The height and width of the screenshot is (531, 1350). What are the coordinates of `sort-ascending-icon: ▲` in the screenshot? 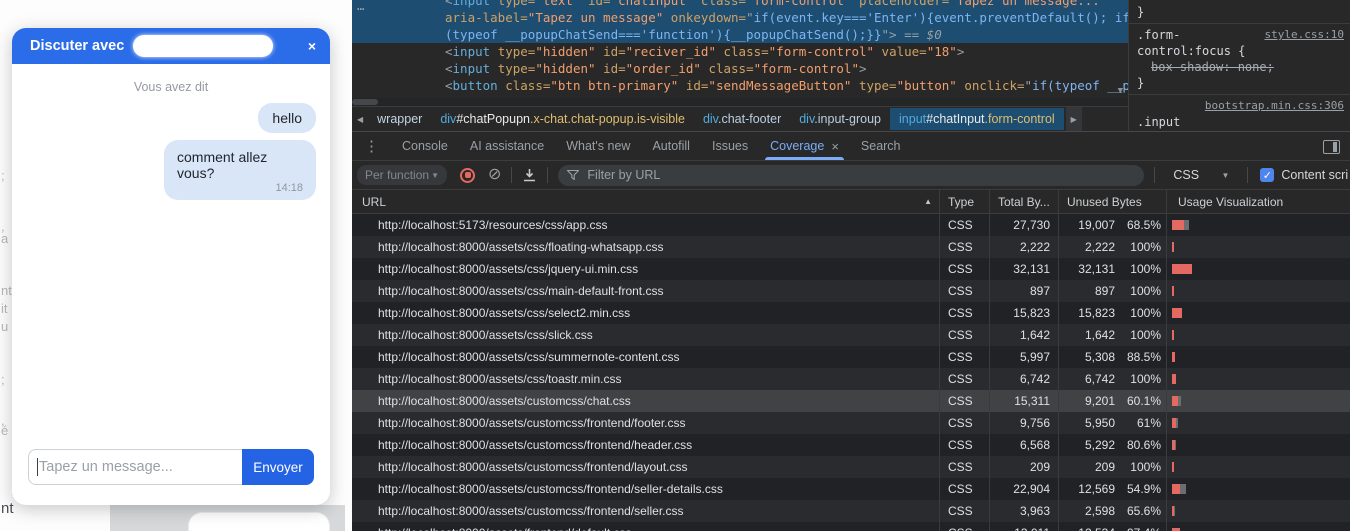 It's located at (928, 201).